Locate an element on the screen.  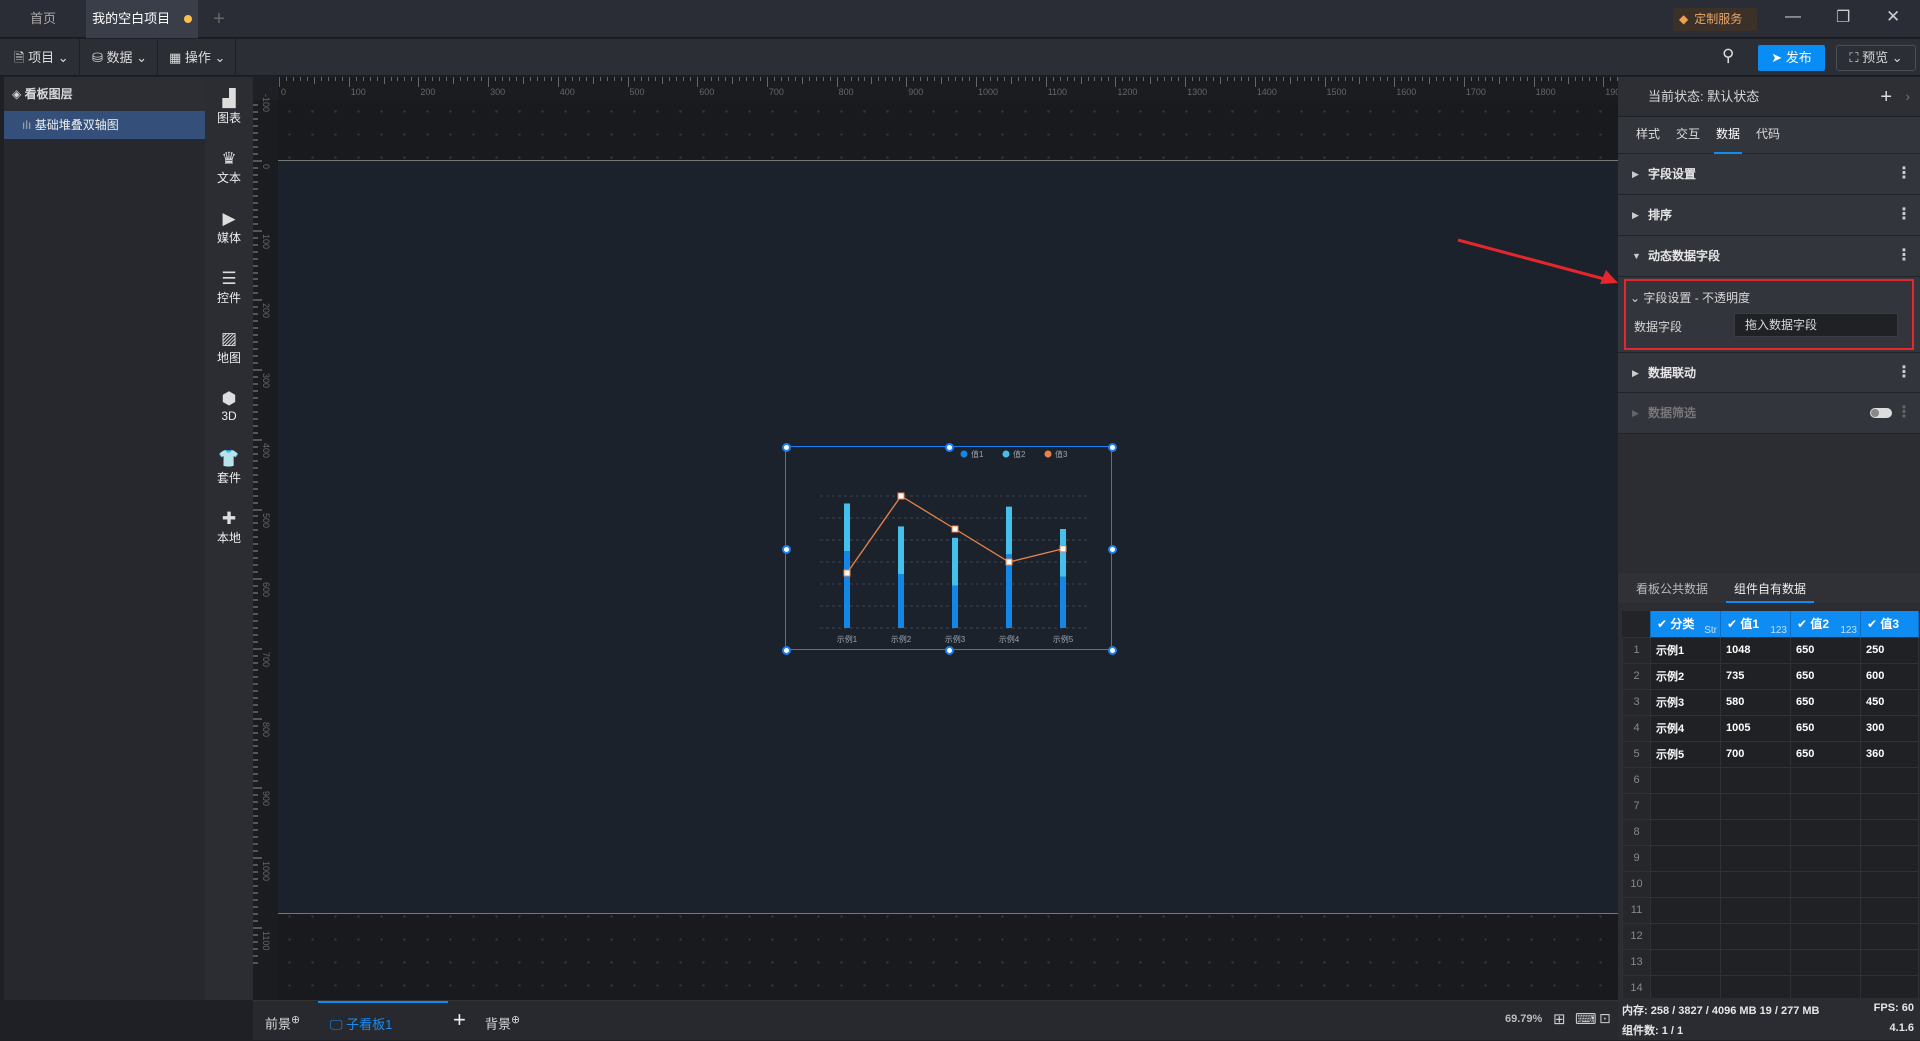
restore-button: ❐ is located at coordinates (1843, 17).